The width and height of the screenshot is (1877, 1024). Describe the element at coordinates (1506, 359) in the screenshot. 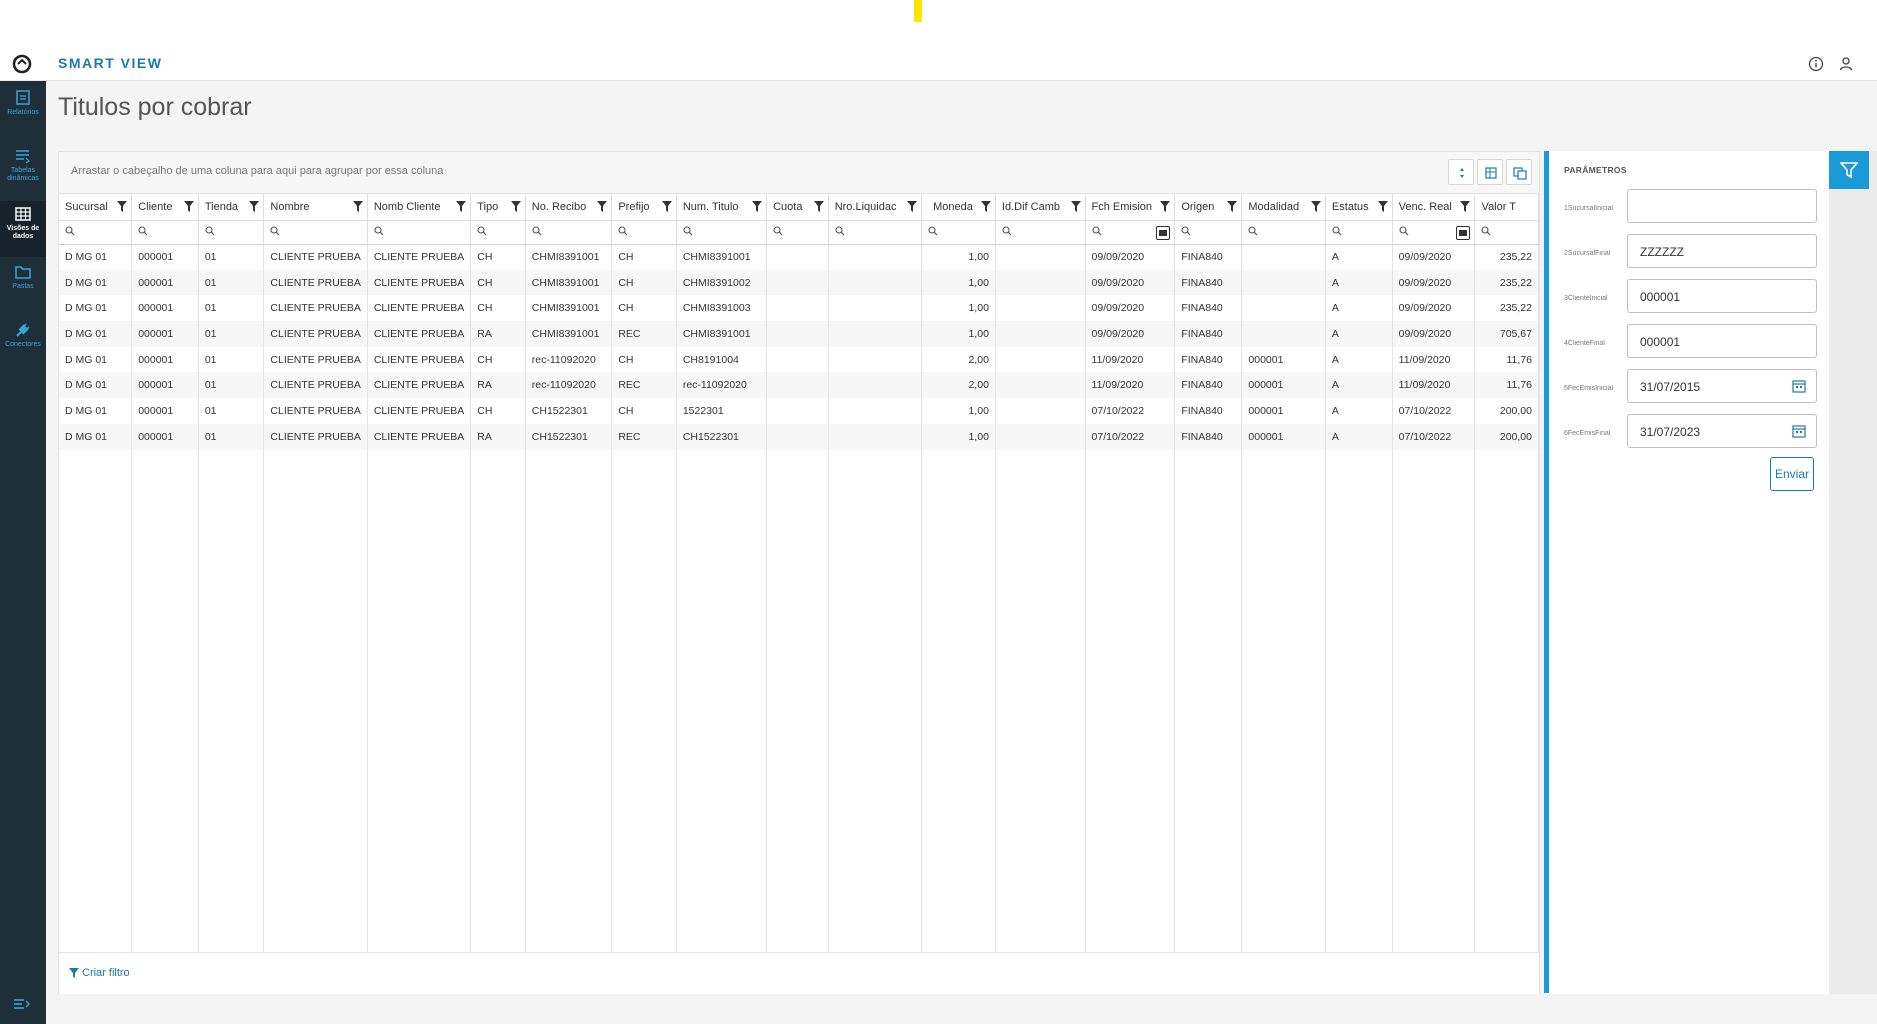

I see `table-cell: 11,76` at that location.